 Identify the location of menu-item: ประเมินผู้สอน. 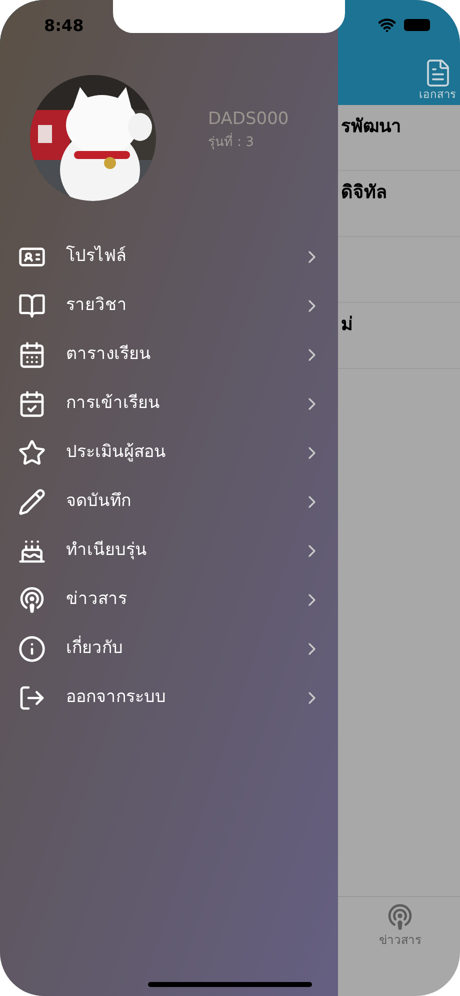
(169, 452).